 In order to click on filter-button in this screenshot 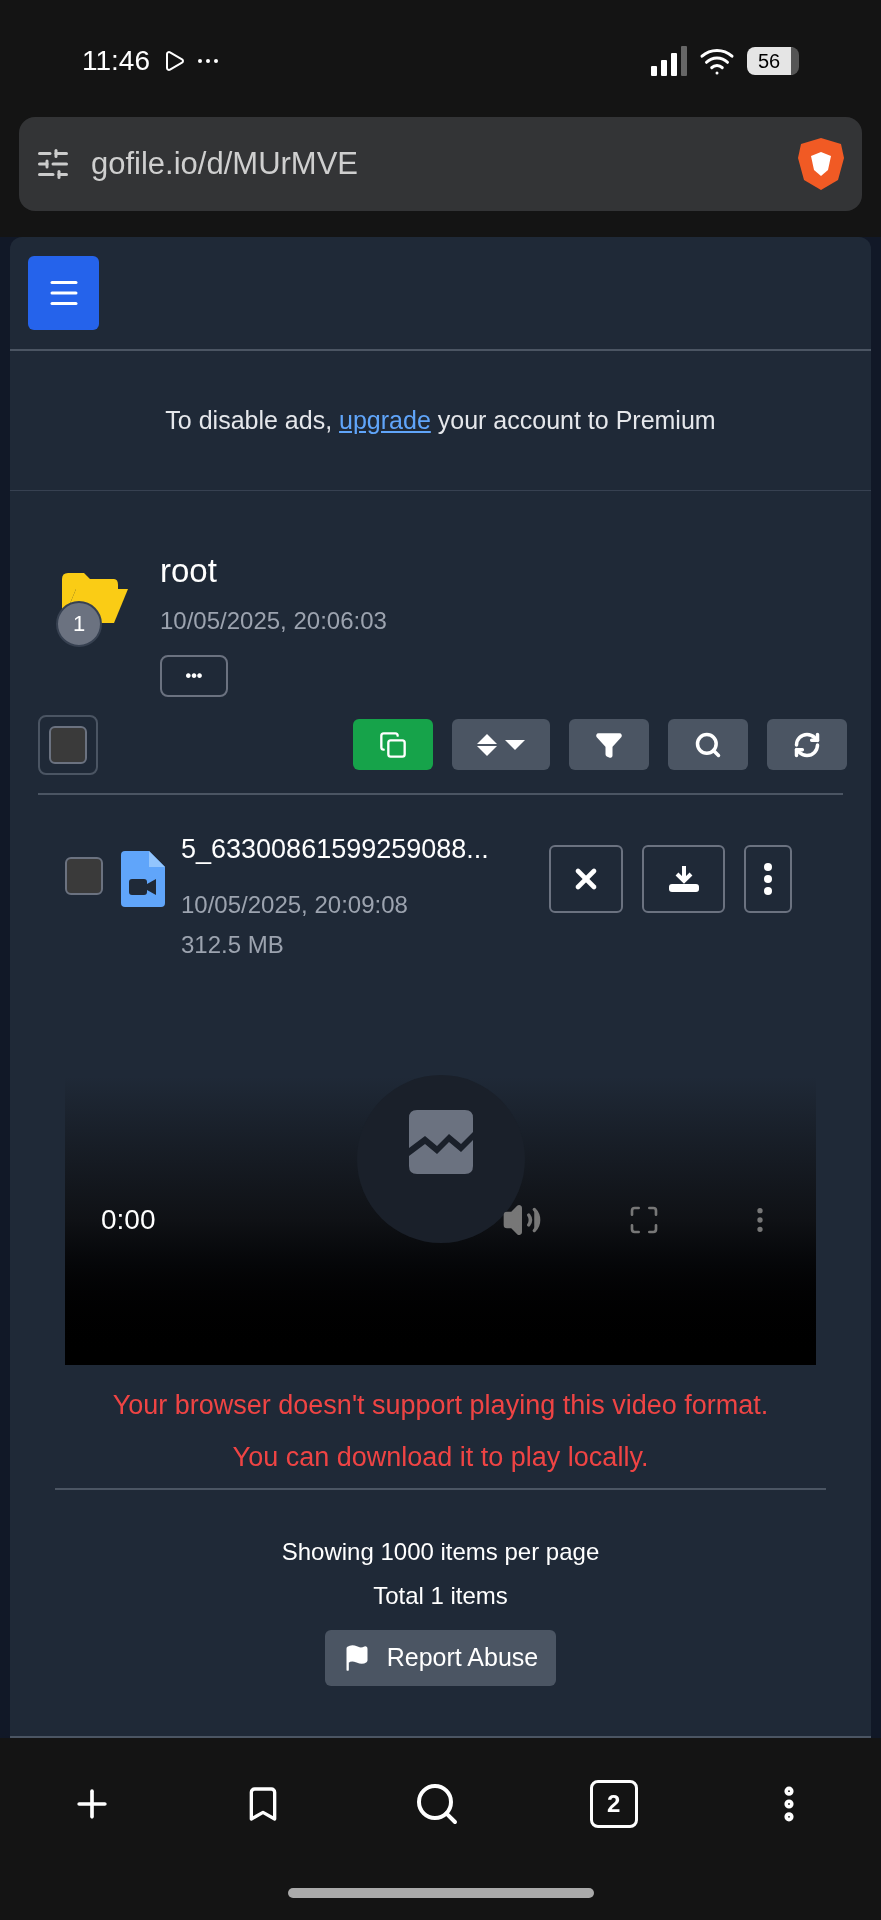, I will do `click(609, 745)`.